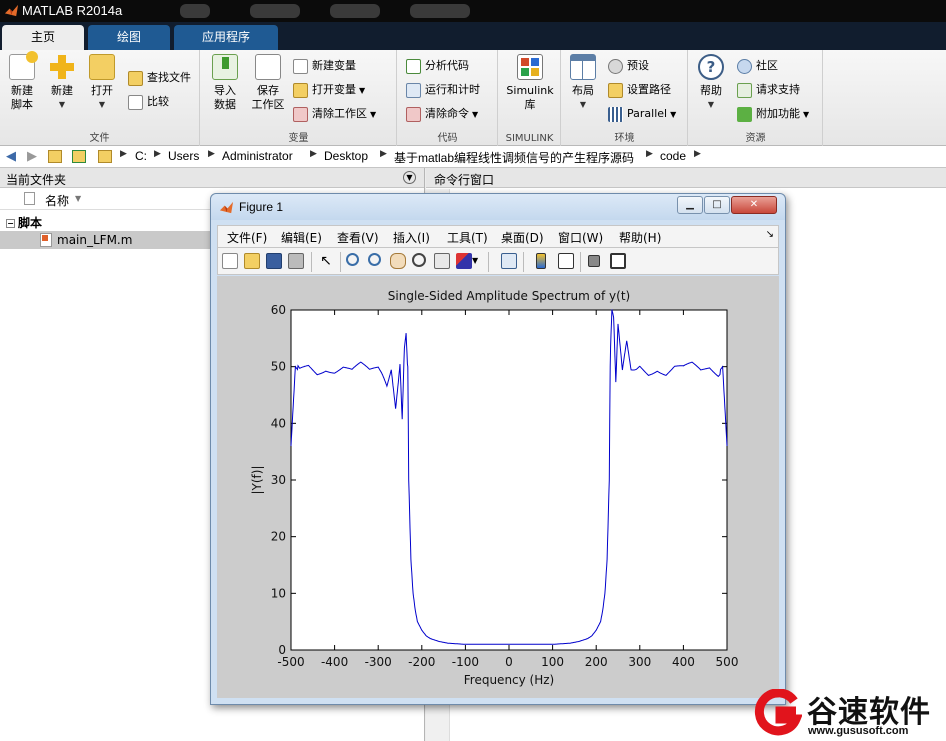 Image resolution: width=946 pixels, height=741 pixels. Describe the element at coordinates (552, 662) in the screenshot. I see `x-tick-label: 100` at that location.